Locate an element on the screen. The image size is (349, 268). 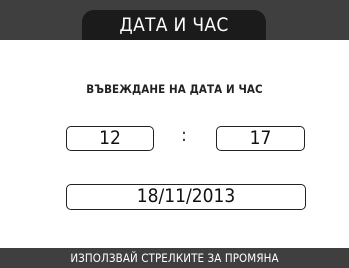
header-bar: ДАТА И ЧАС is located at coordinates (174, 20).